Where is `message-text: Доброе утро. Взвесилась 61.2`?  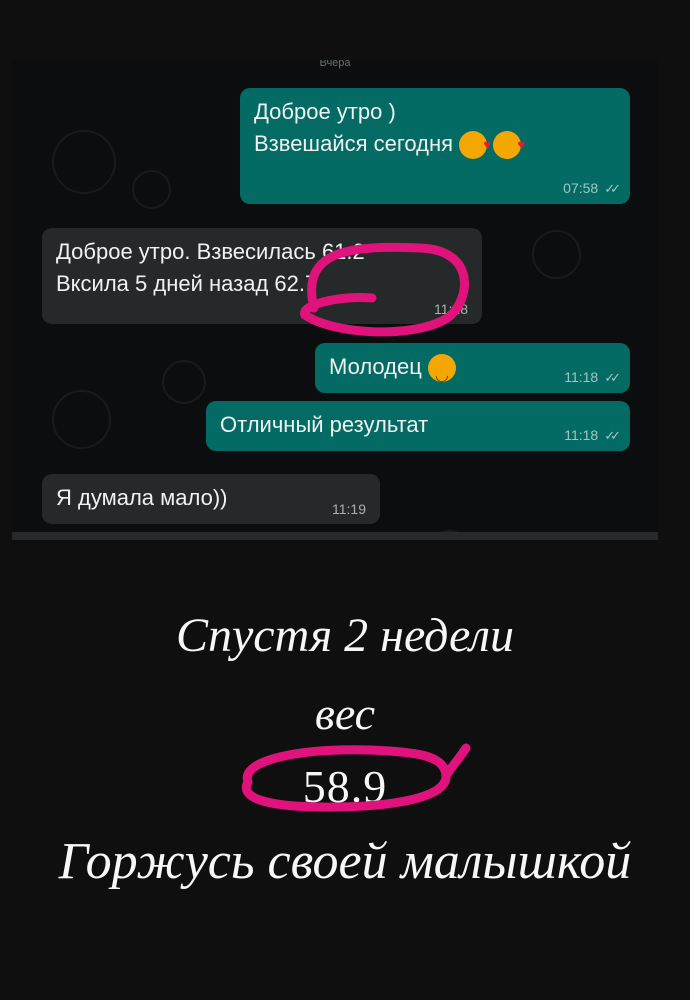
message-text: Доброе утро. Взвесилась 61.2 is located at coordinates (210, 251).